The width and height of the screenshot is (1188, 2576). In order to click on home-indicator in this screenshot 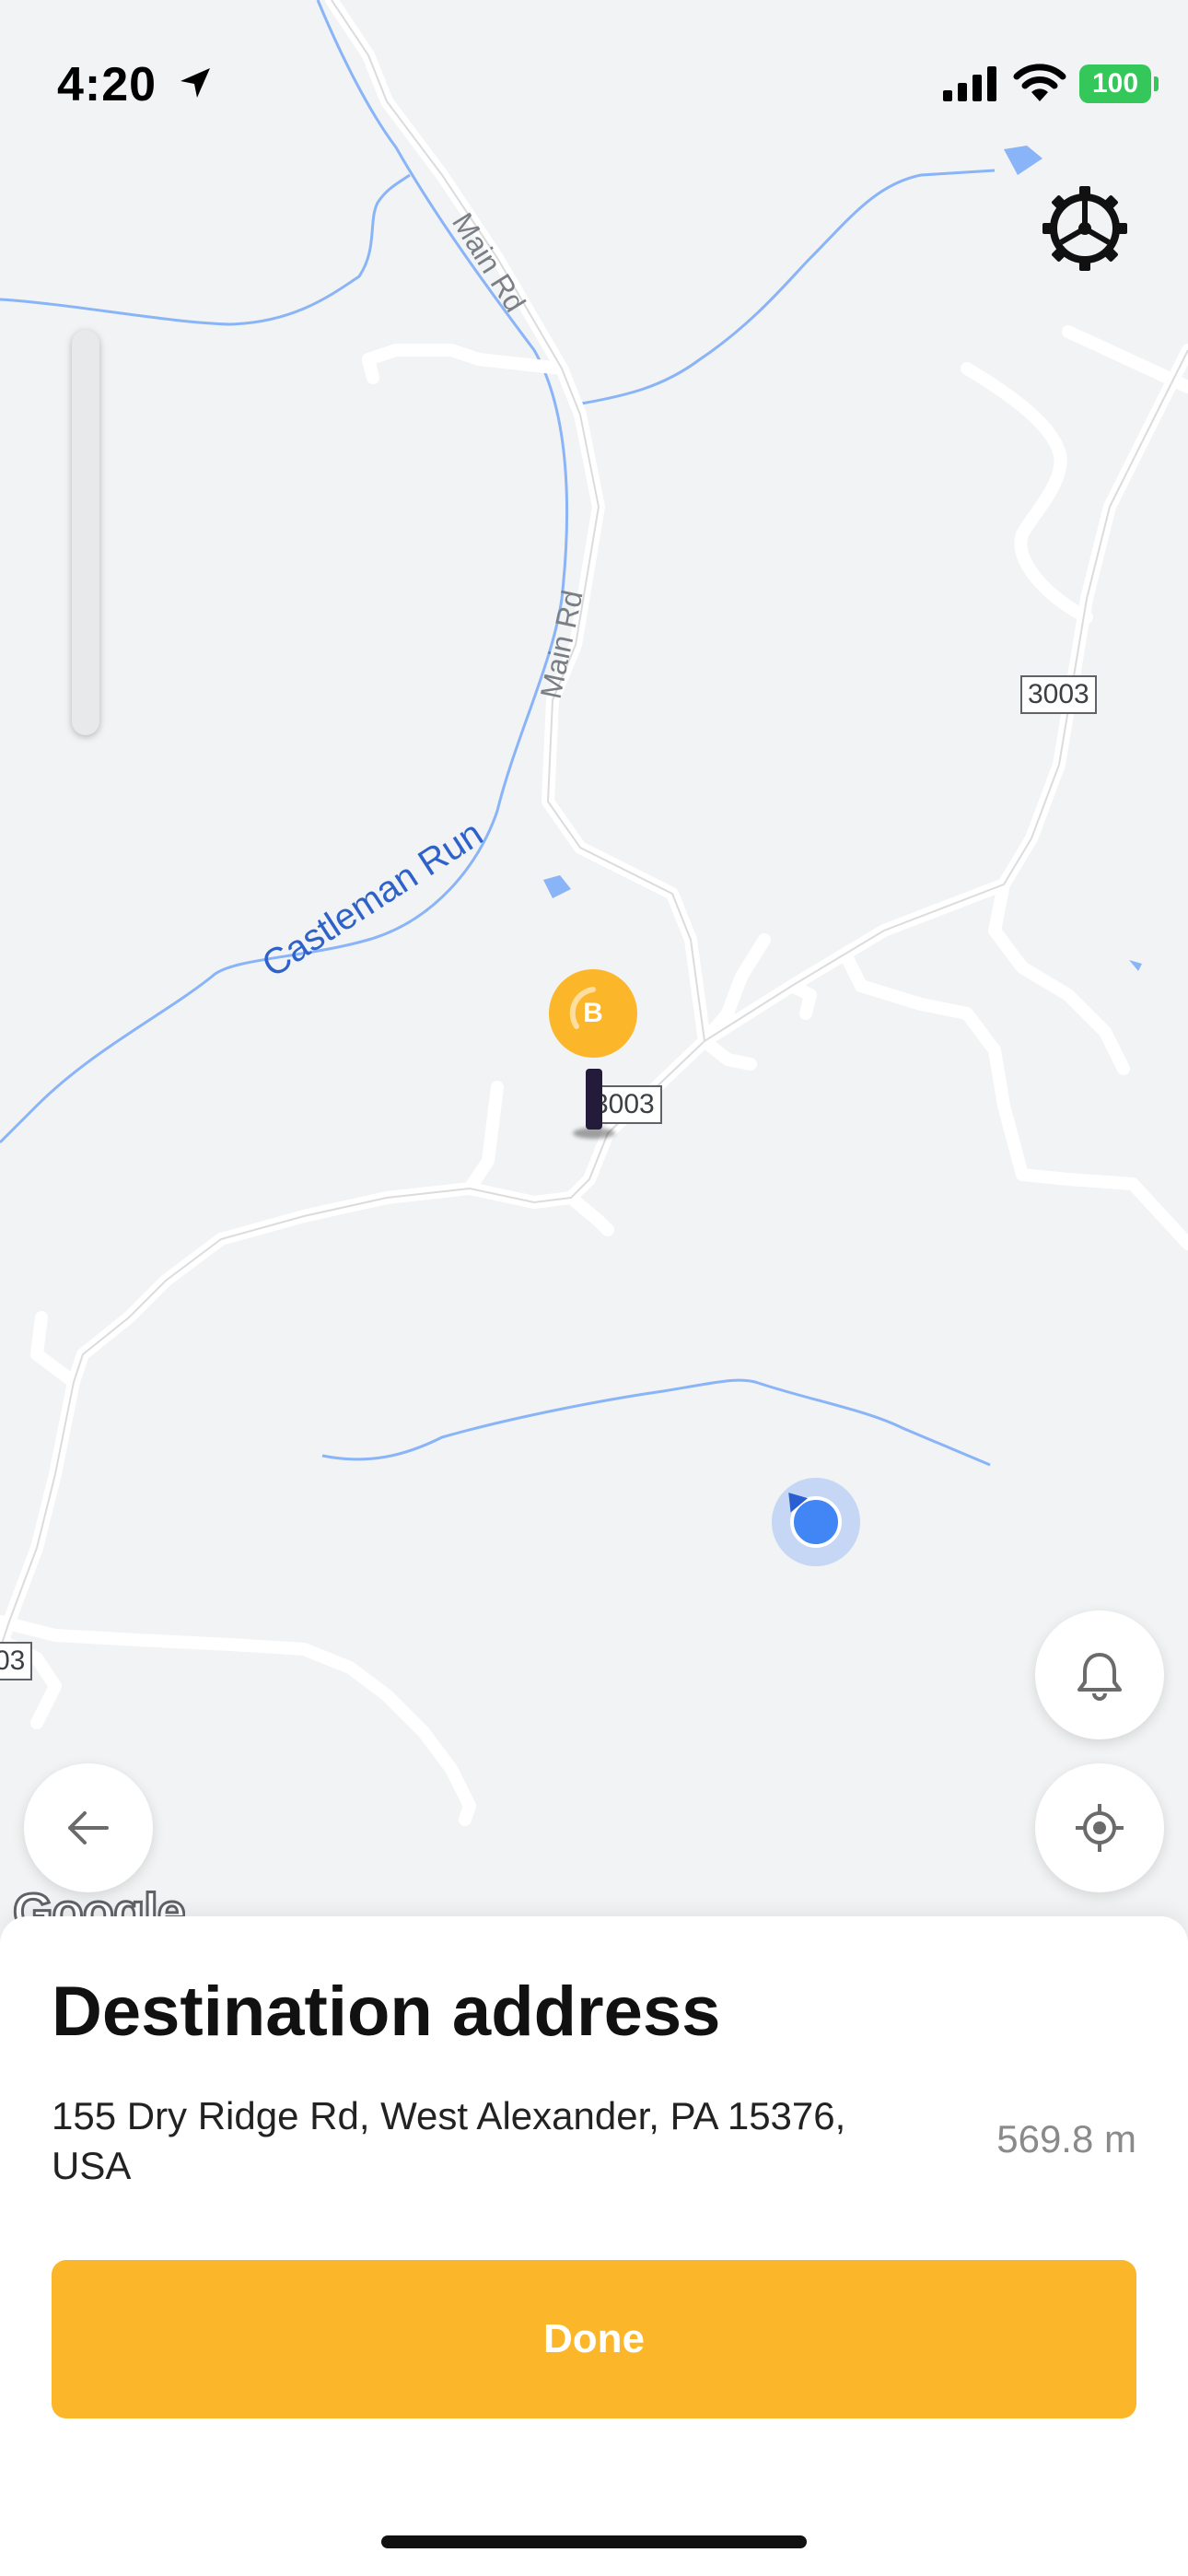, I will do `click(594, 2541)`.